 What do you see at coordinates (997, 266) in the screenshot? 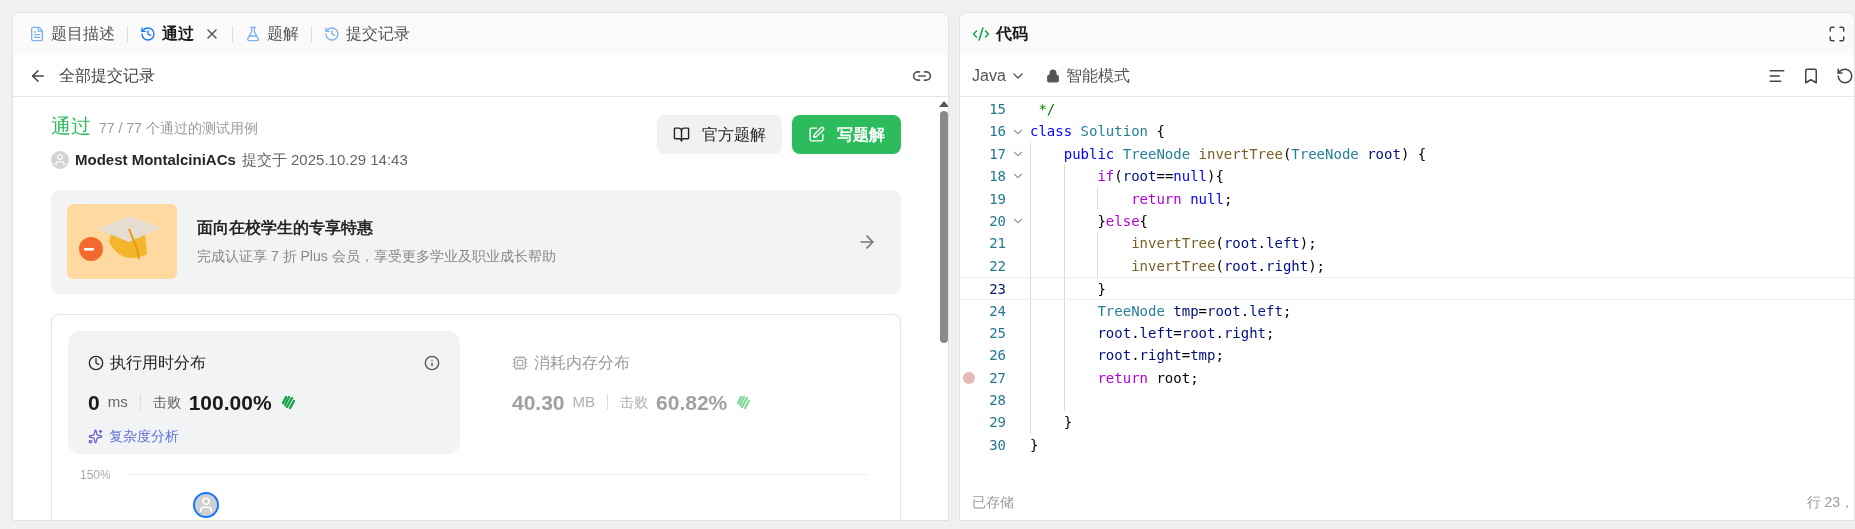
I see `line-number: 22` at bounding box center [997, 266].